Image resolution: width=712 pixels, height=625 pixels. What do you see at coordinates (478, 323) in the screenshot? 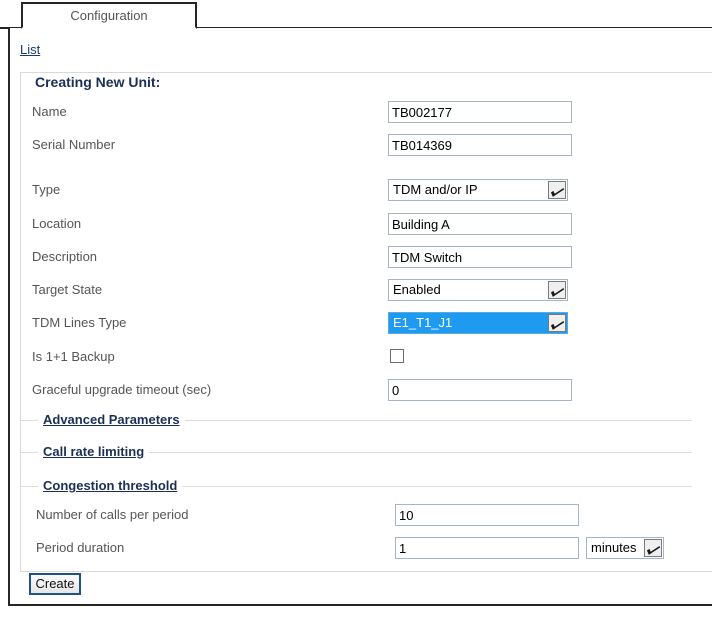
I see `tdm-lines-type-select: E1_T1_J1` at bounding box center [478, 323].